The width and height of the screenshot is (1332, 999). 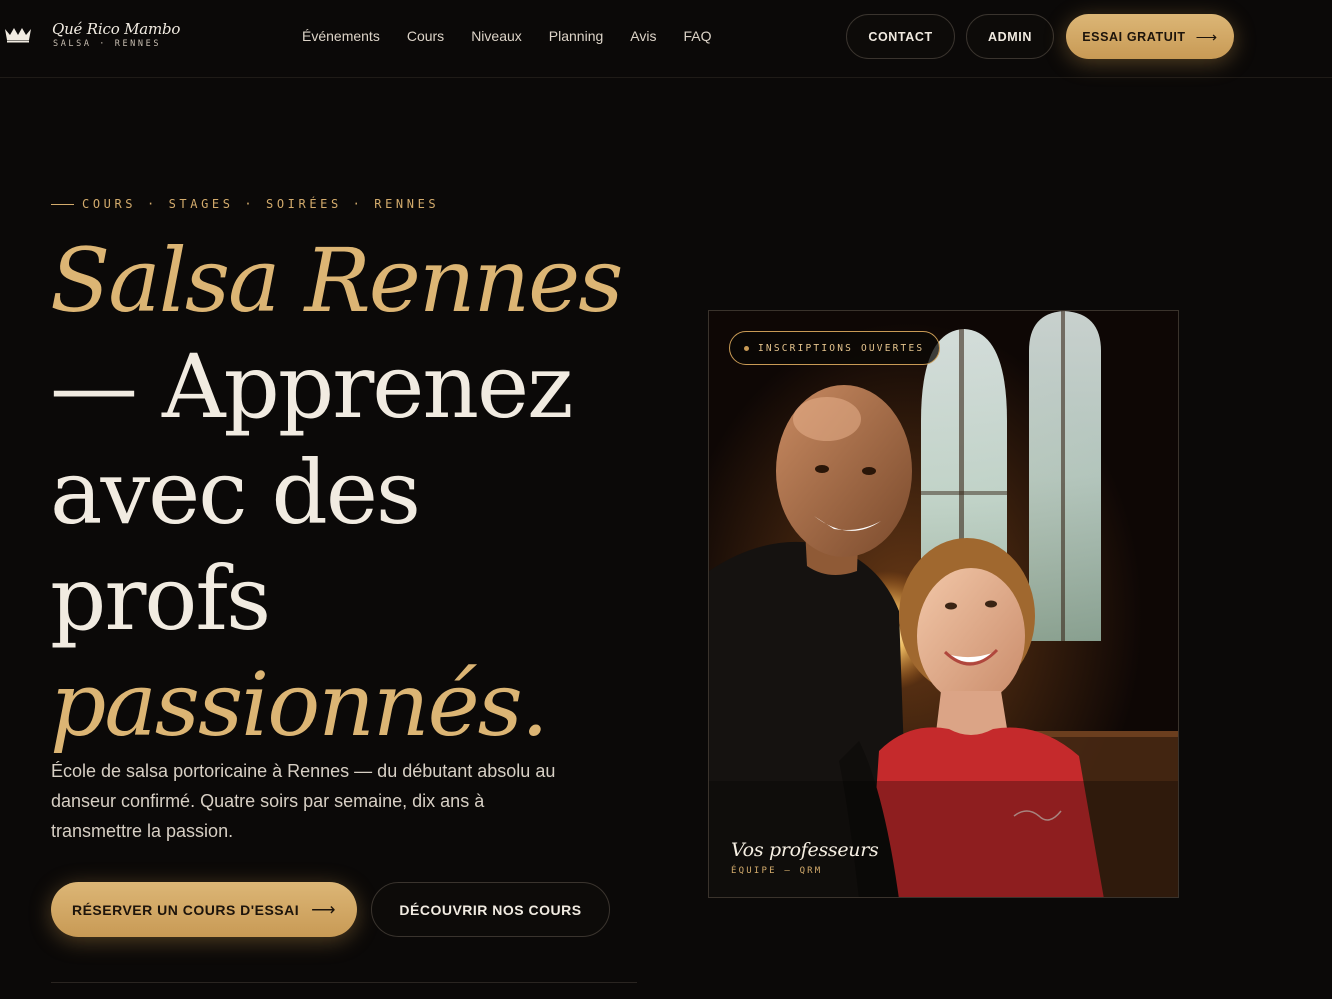 I want to click on crown-logo-icon, so click(x=18, y=34).